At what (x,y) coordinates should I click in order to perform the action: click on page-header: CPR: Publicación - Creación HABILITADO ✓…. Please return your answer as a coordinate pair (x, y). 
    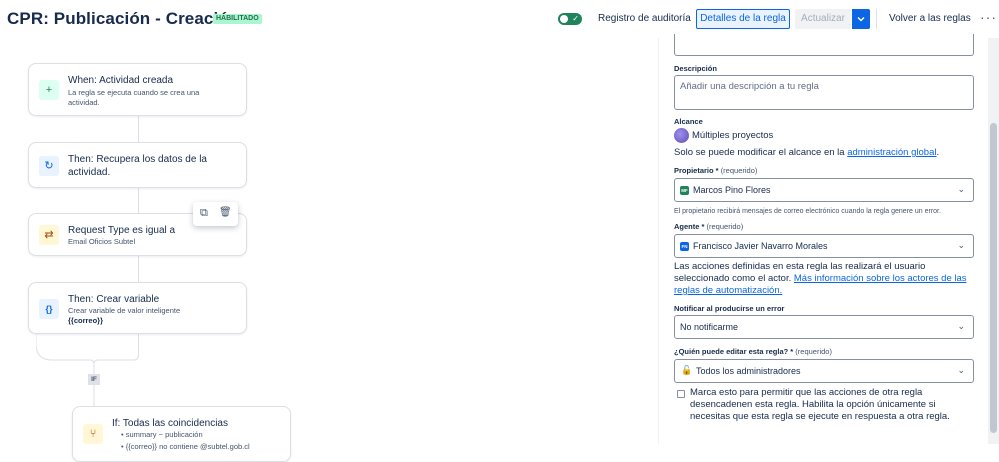
    Looking at the image, I should click on (499, 19).